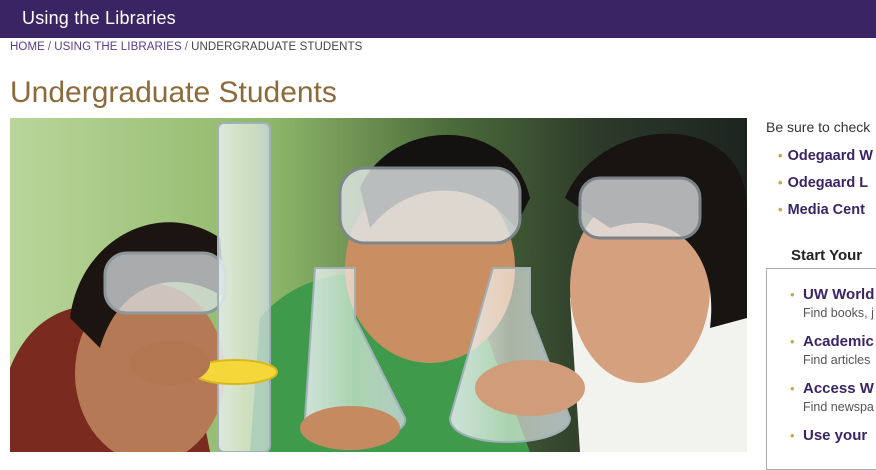  Describe the element at coordinates (838, 313) in the screenshot. I see `box-item-desc: Find books, j` at that location.